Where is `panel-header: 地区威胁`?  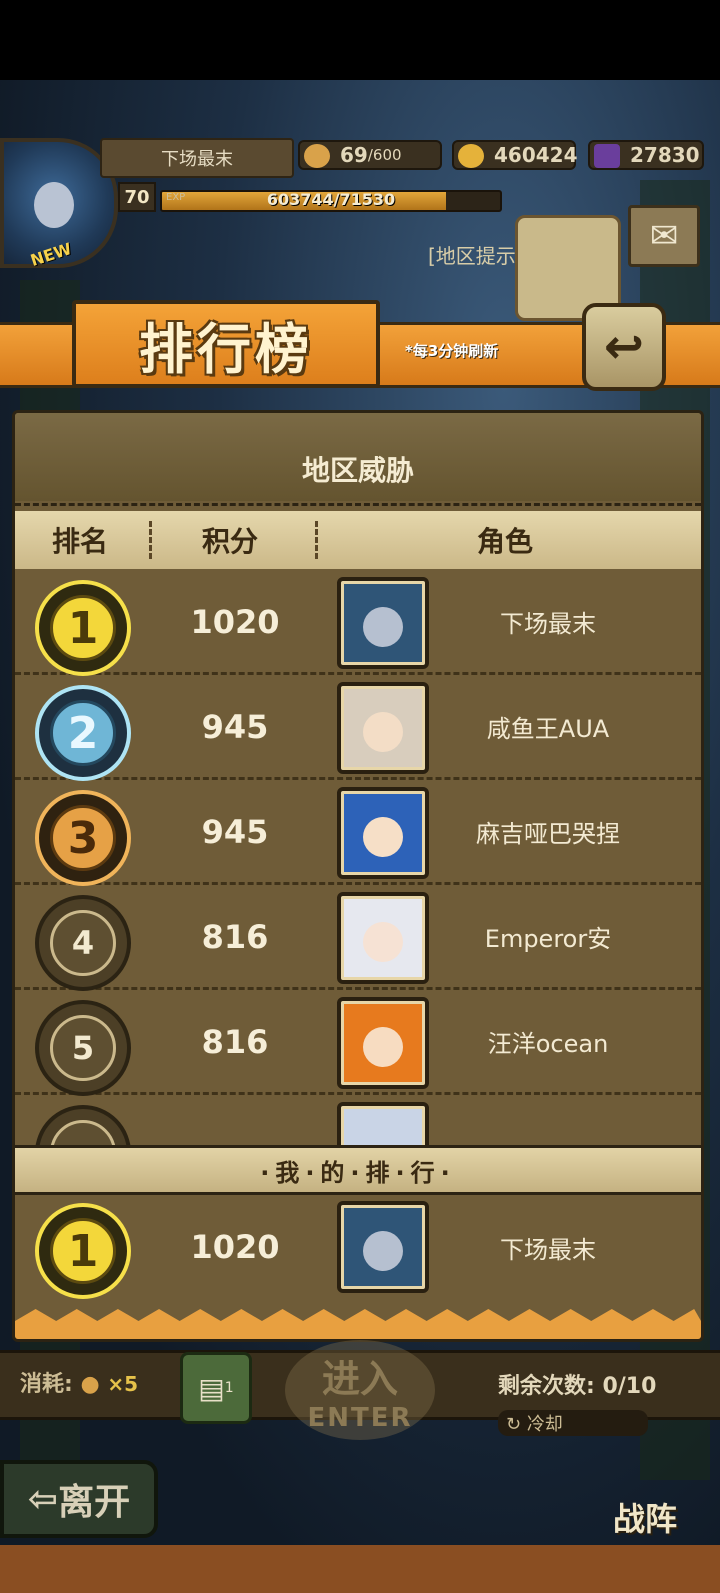
panel-header: 地区威胁 is located at coordinates (358, 457).